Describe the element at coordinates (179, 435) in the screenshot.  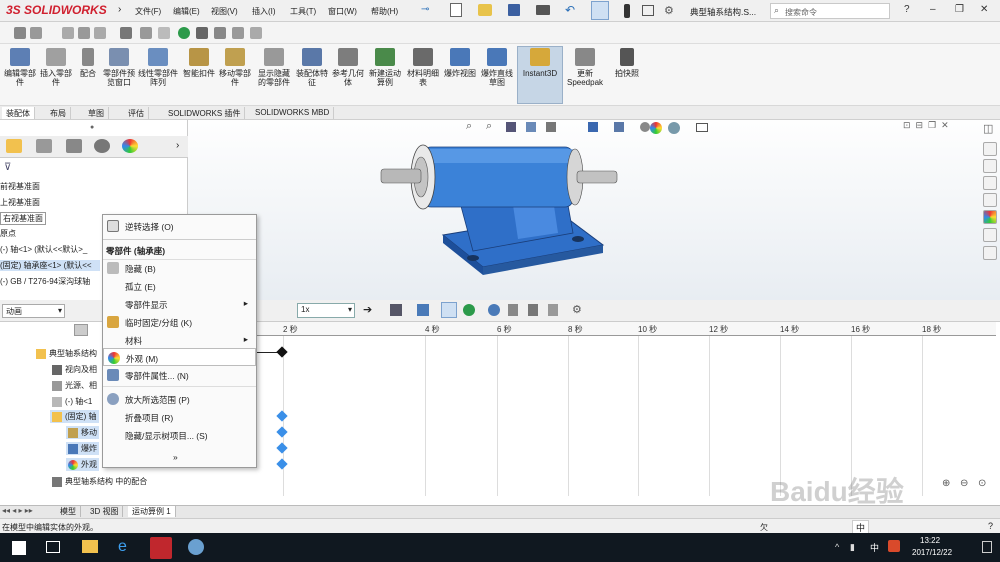
I see `menu-item-hide-show-tree-items: 隐藏/显示树项目... (S)` at that location.